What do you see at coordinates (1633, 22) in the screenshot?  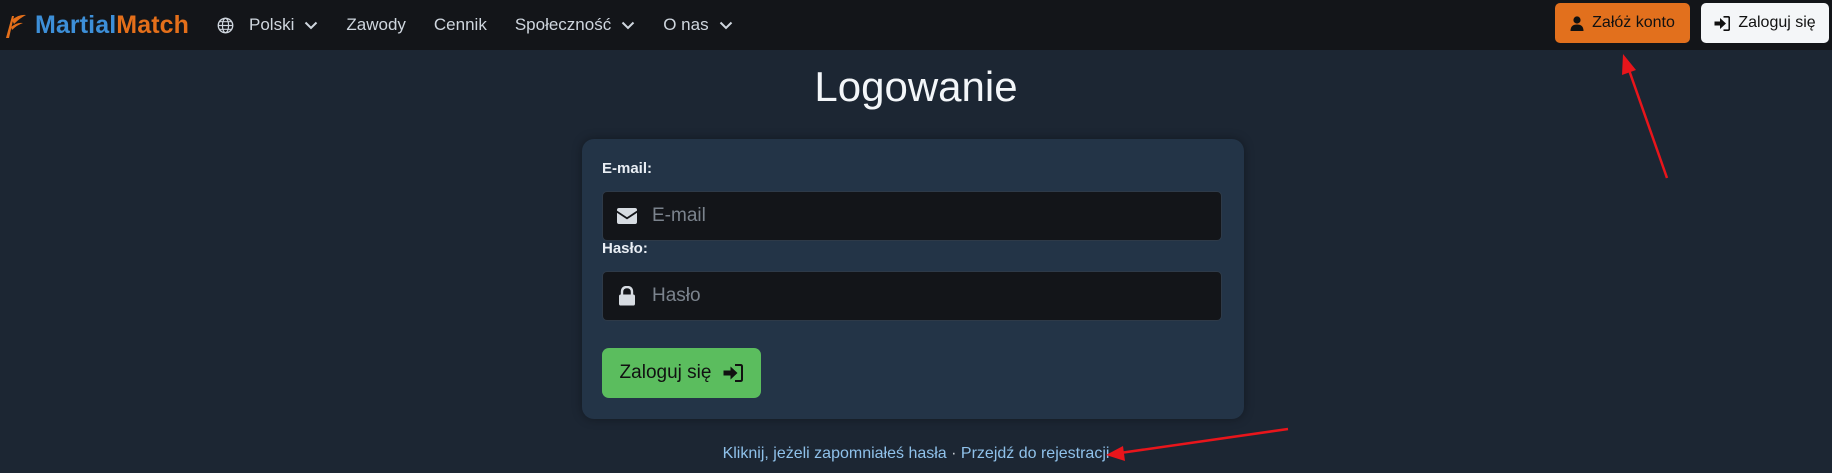 I see `register-button-label: Załóż konto` at bounding box center [1633, 22].